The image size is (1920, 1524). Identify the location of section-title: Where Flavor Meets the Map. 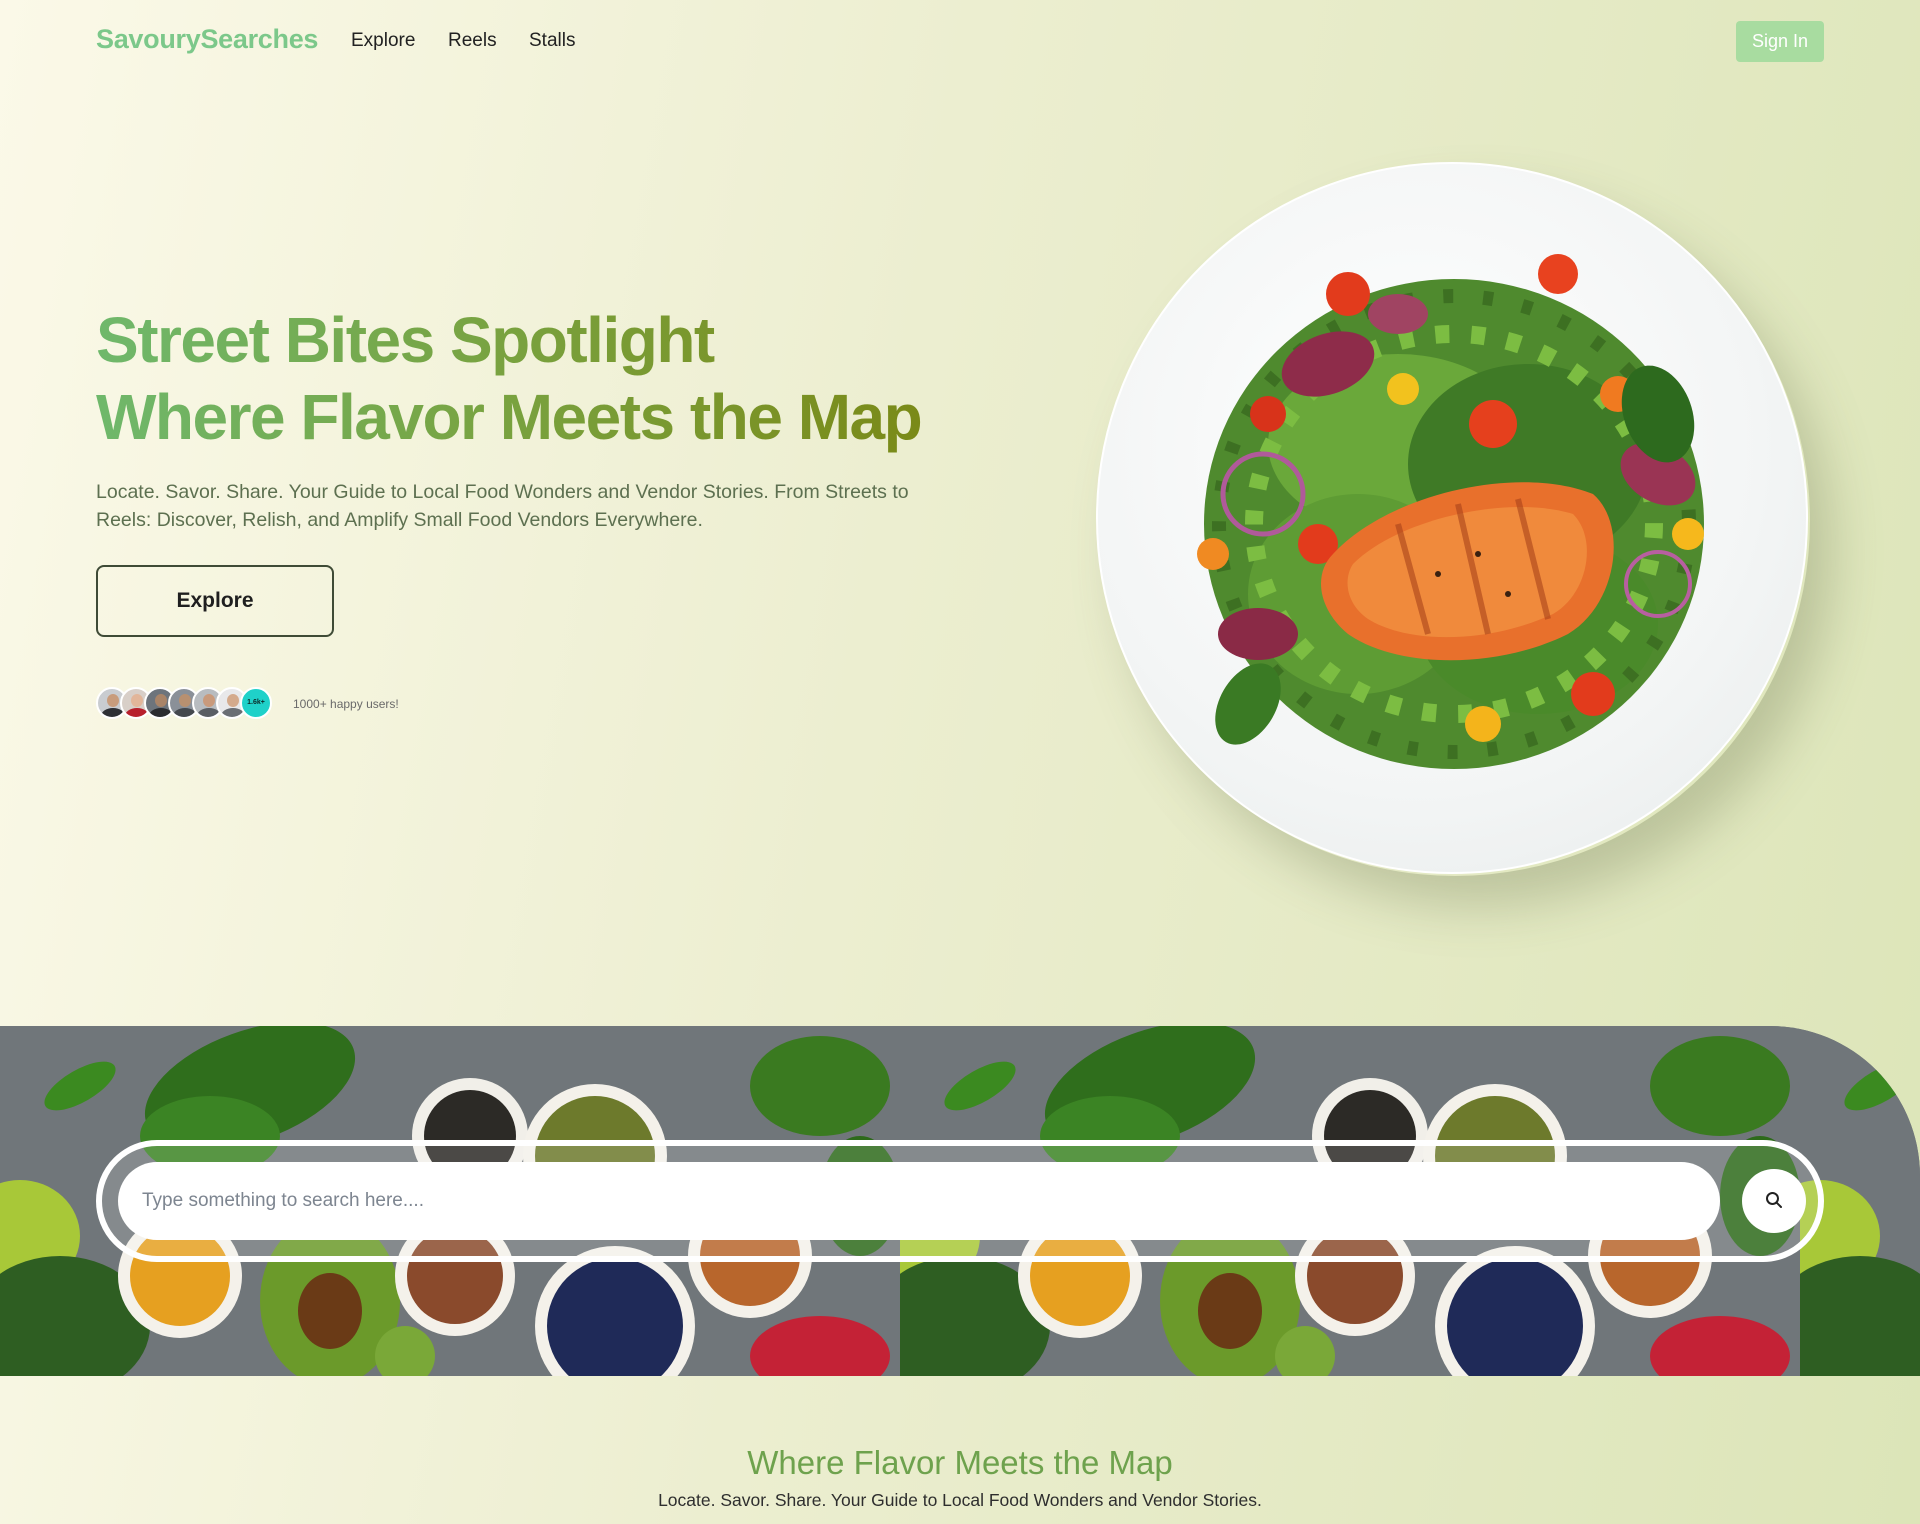
(960, 1462).